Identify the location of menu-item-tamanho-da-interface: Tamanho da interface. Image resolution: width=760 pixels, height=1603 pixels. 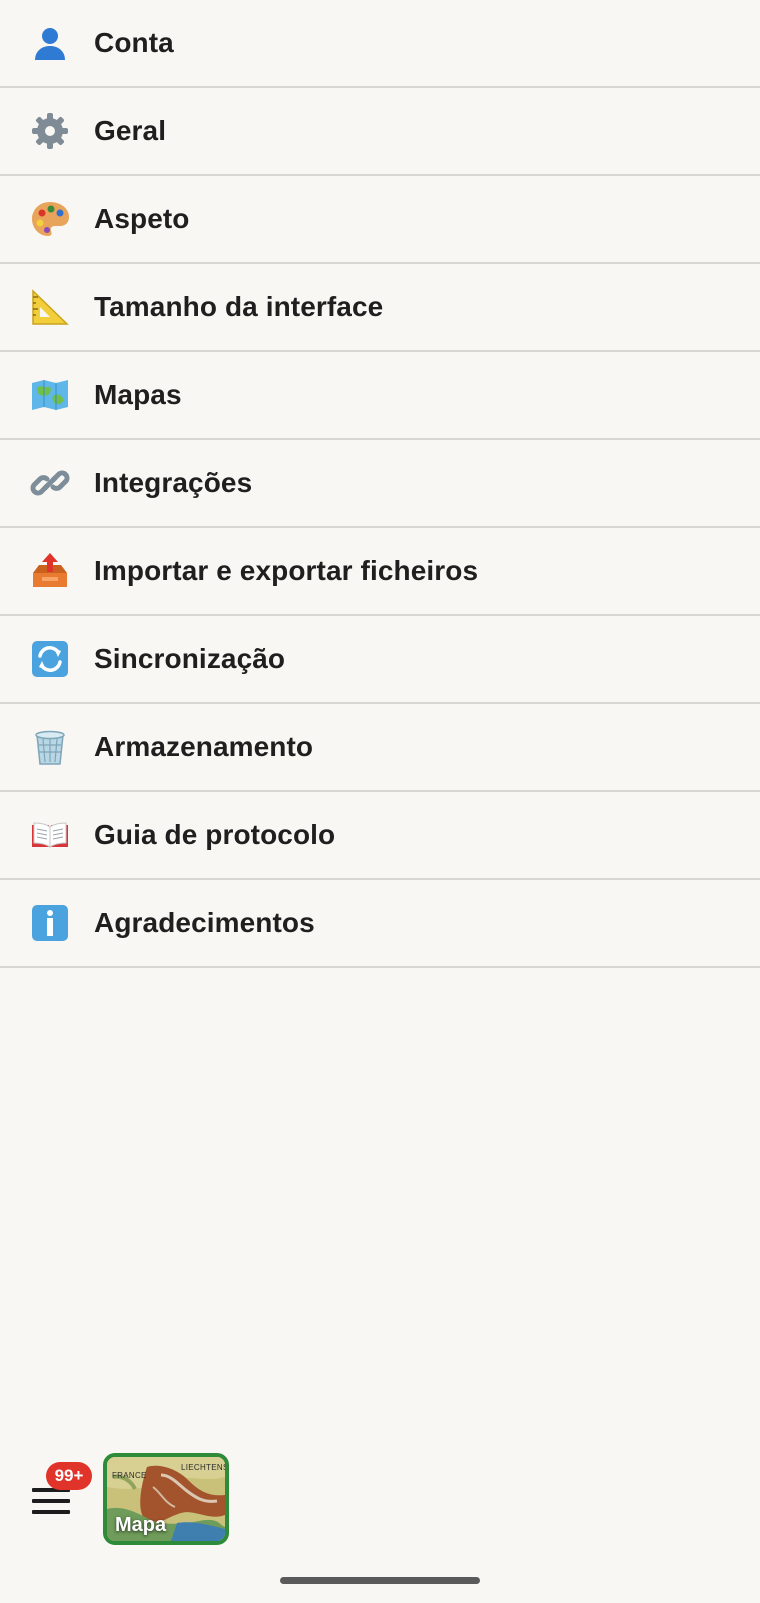
(380, 308).